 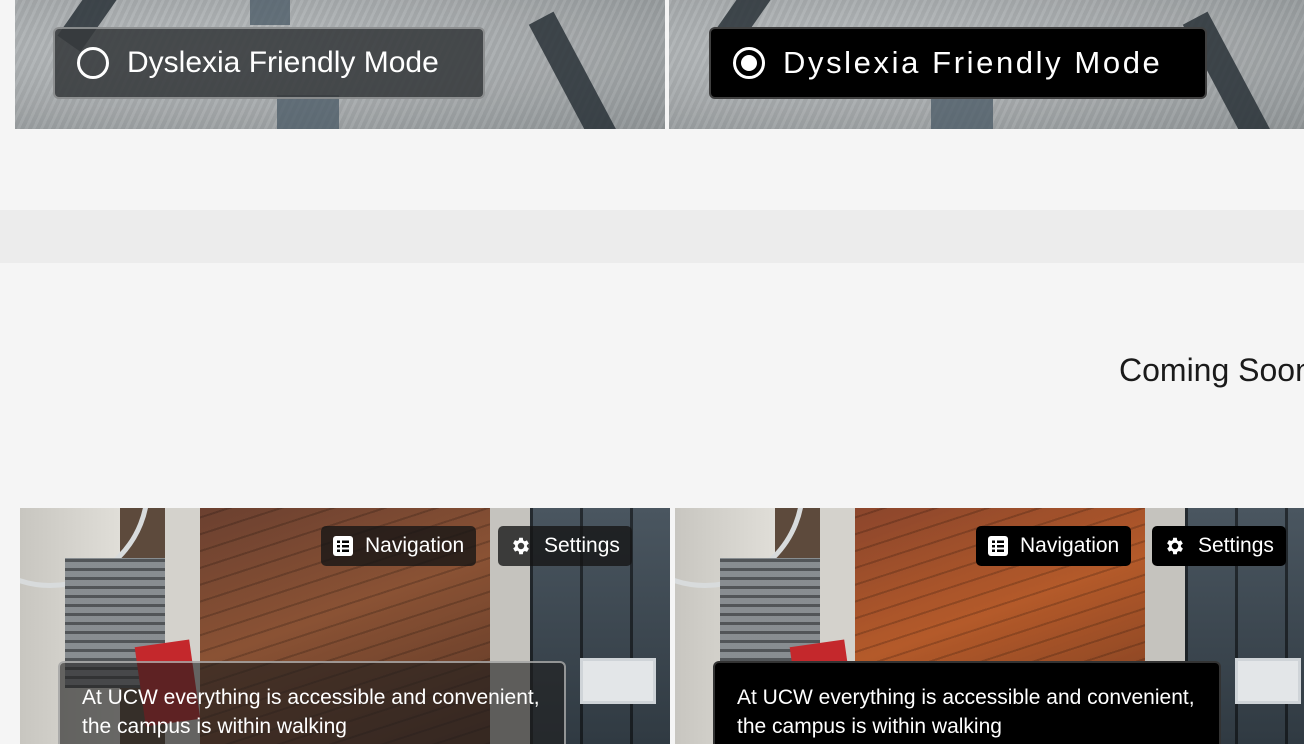 I want to click on radio-filled-icon, so click(x=749, y=63).